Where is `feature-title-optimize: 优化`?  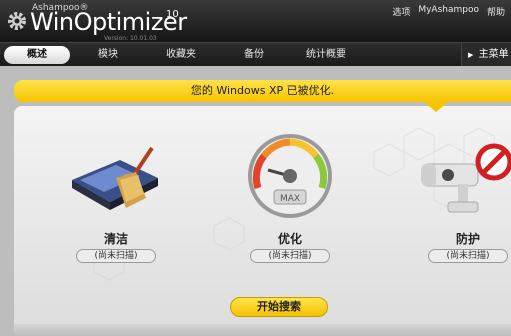 feature-title-optimize: 优化 is located at coordinates (289, 239).